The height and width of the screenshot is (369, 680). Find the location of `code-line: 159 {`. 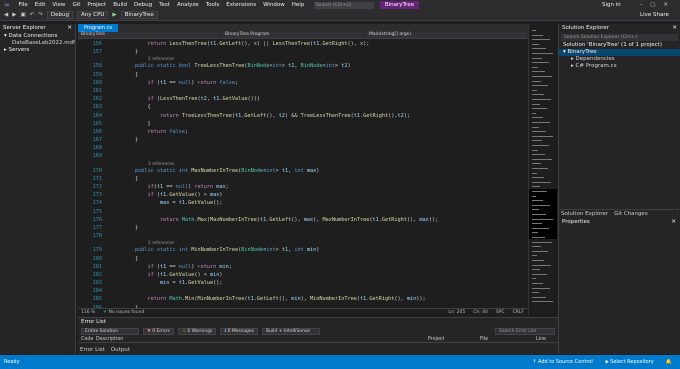

code-line: 159 { is located at coordinates (303, 75).